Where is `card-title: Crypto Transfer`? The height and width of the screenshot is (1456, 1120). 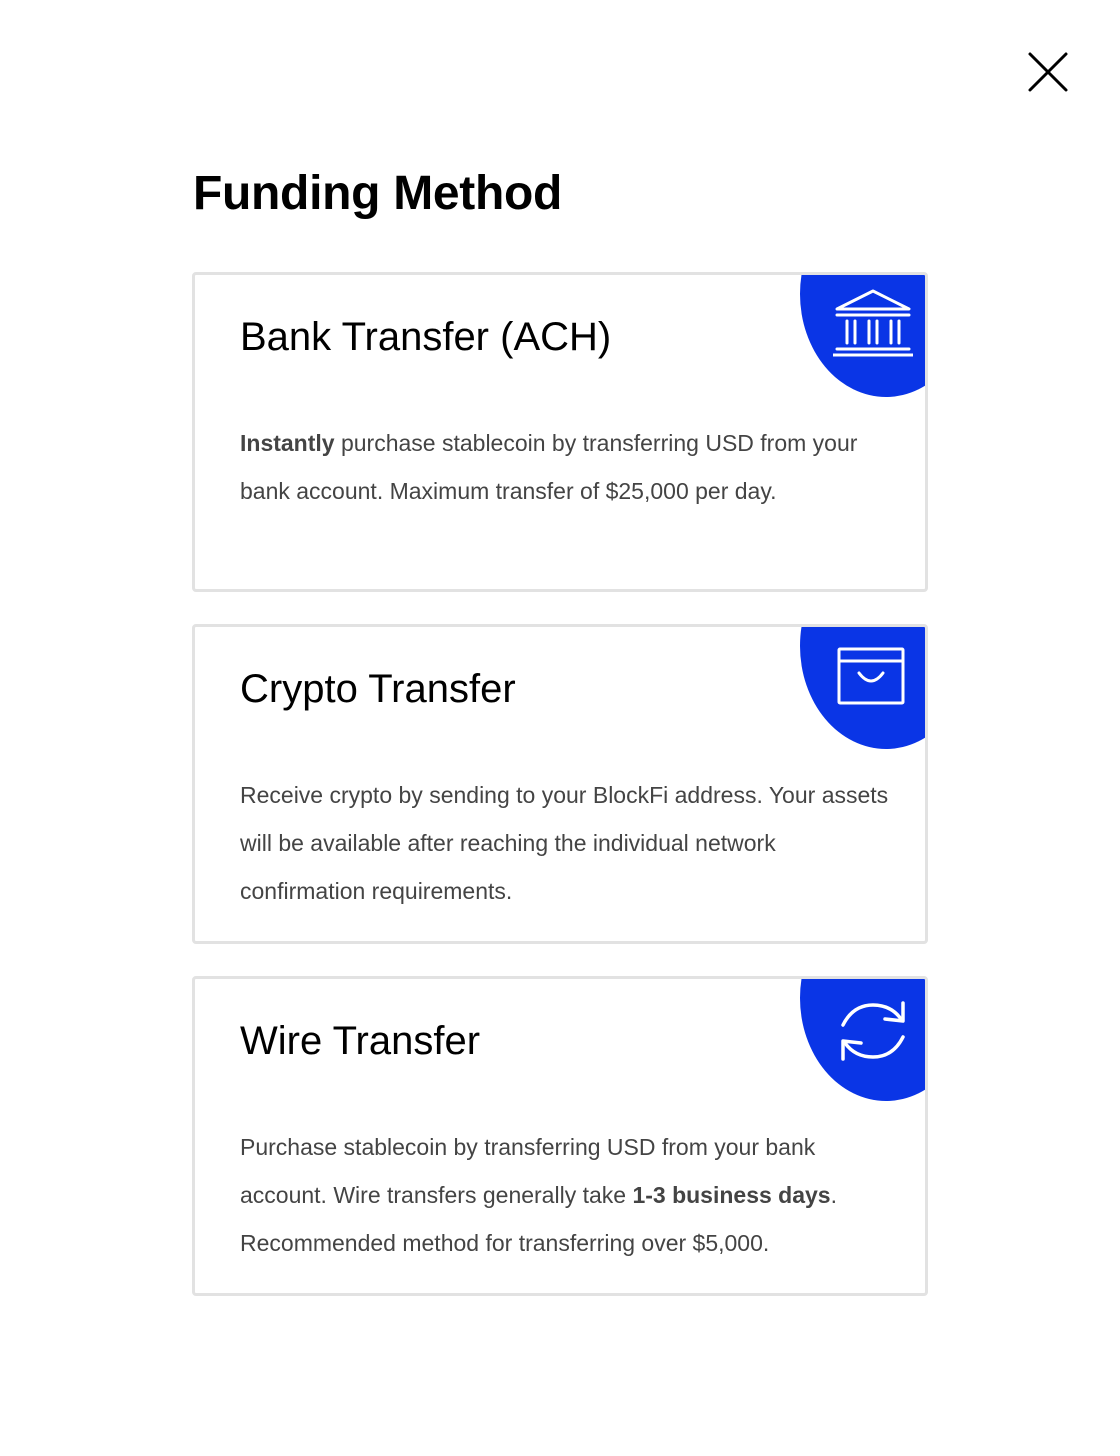 card-title: Crypto Transfer is located at coordinates (378, 689).